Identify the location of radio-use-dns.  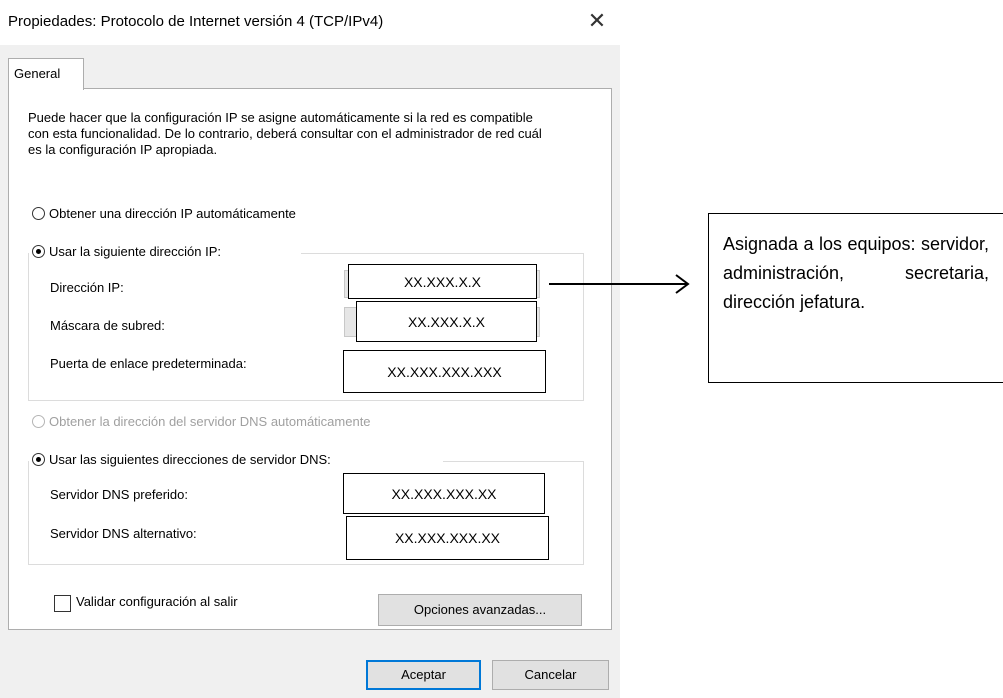
(38, 459).